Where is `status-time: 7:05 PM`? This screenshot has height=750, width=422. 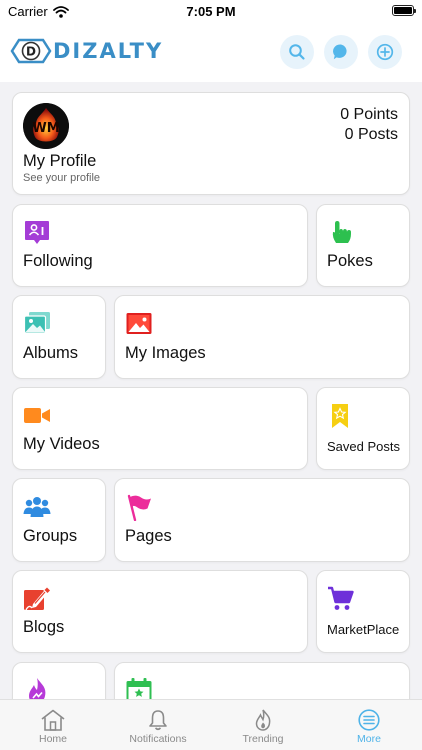 status-time: 7:05 PM is located at coordinates (211, 11).